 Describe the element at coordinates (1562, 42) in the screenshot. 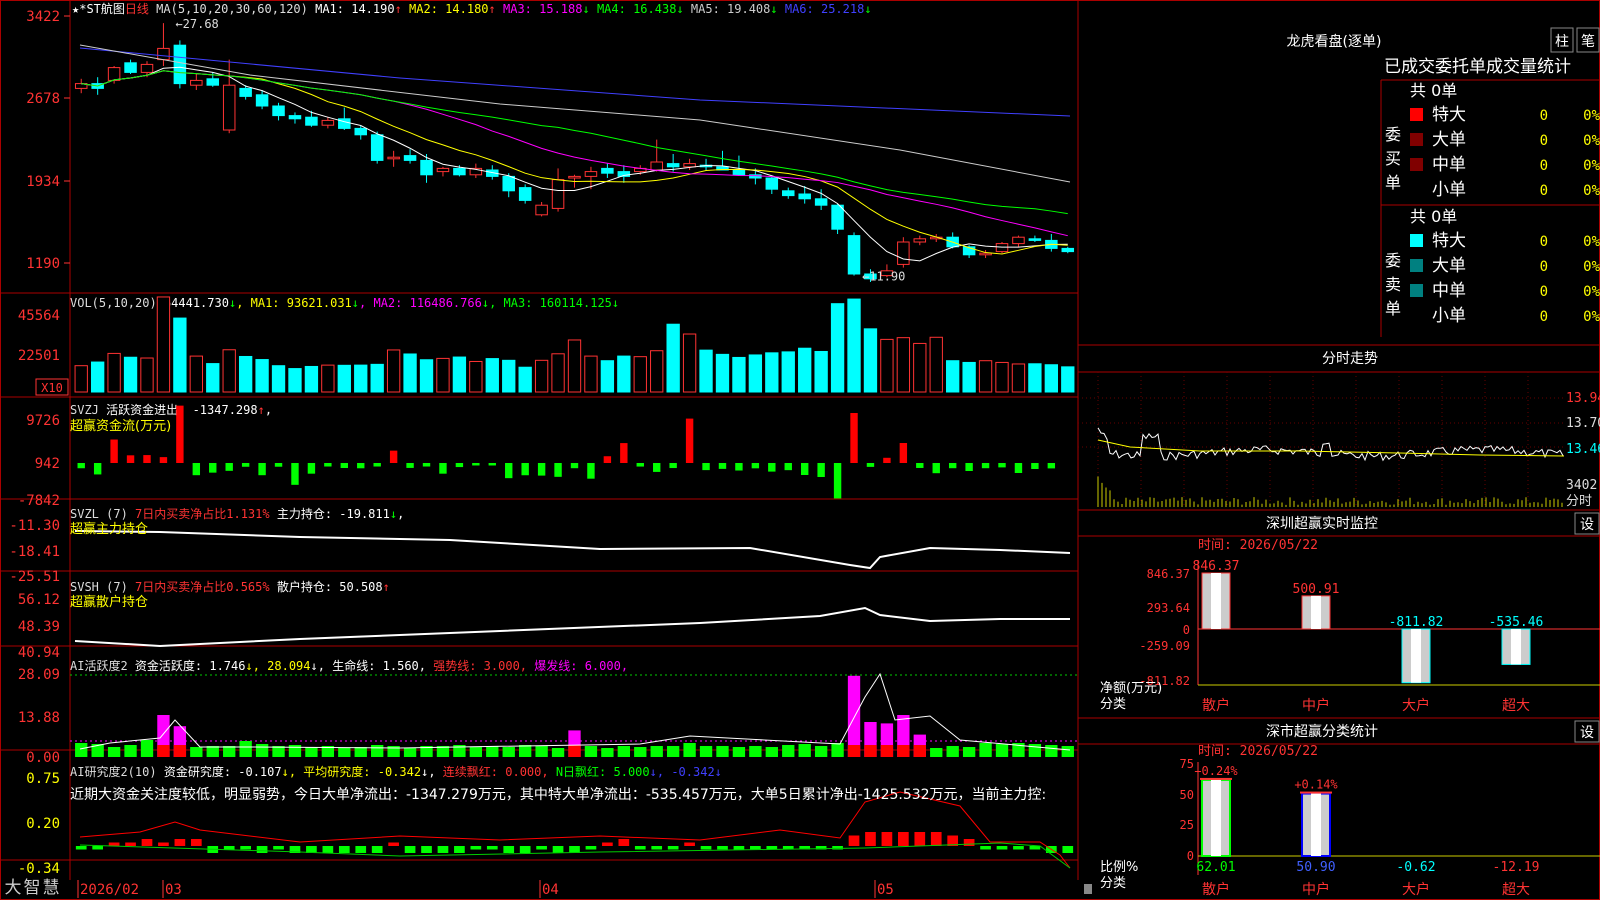

I see `button-label: 柱` at that location.